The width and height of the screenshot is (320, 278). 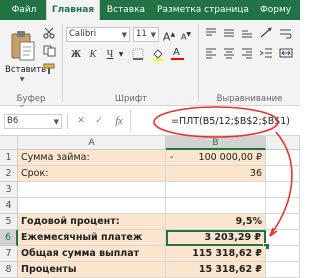 What do you see at coordinates (9, 270) in the screenshot?
I see `row-header: 8` at bounding box center [9, 270].